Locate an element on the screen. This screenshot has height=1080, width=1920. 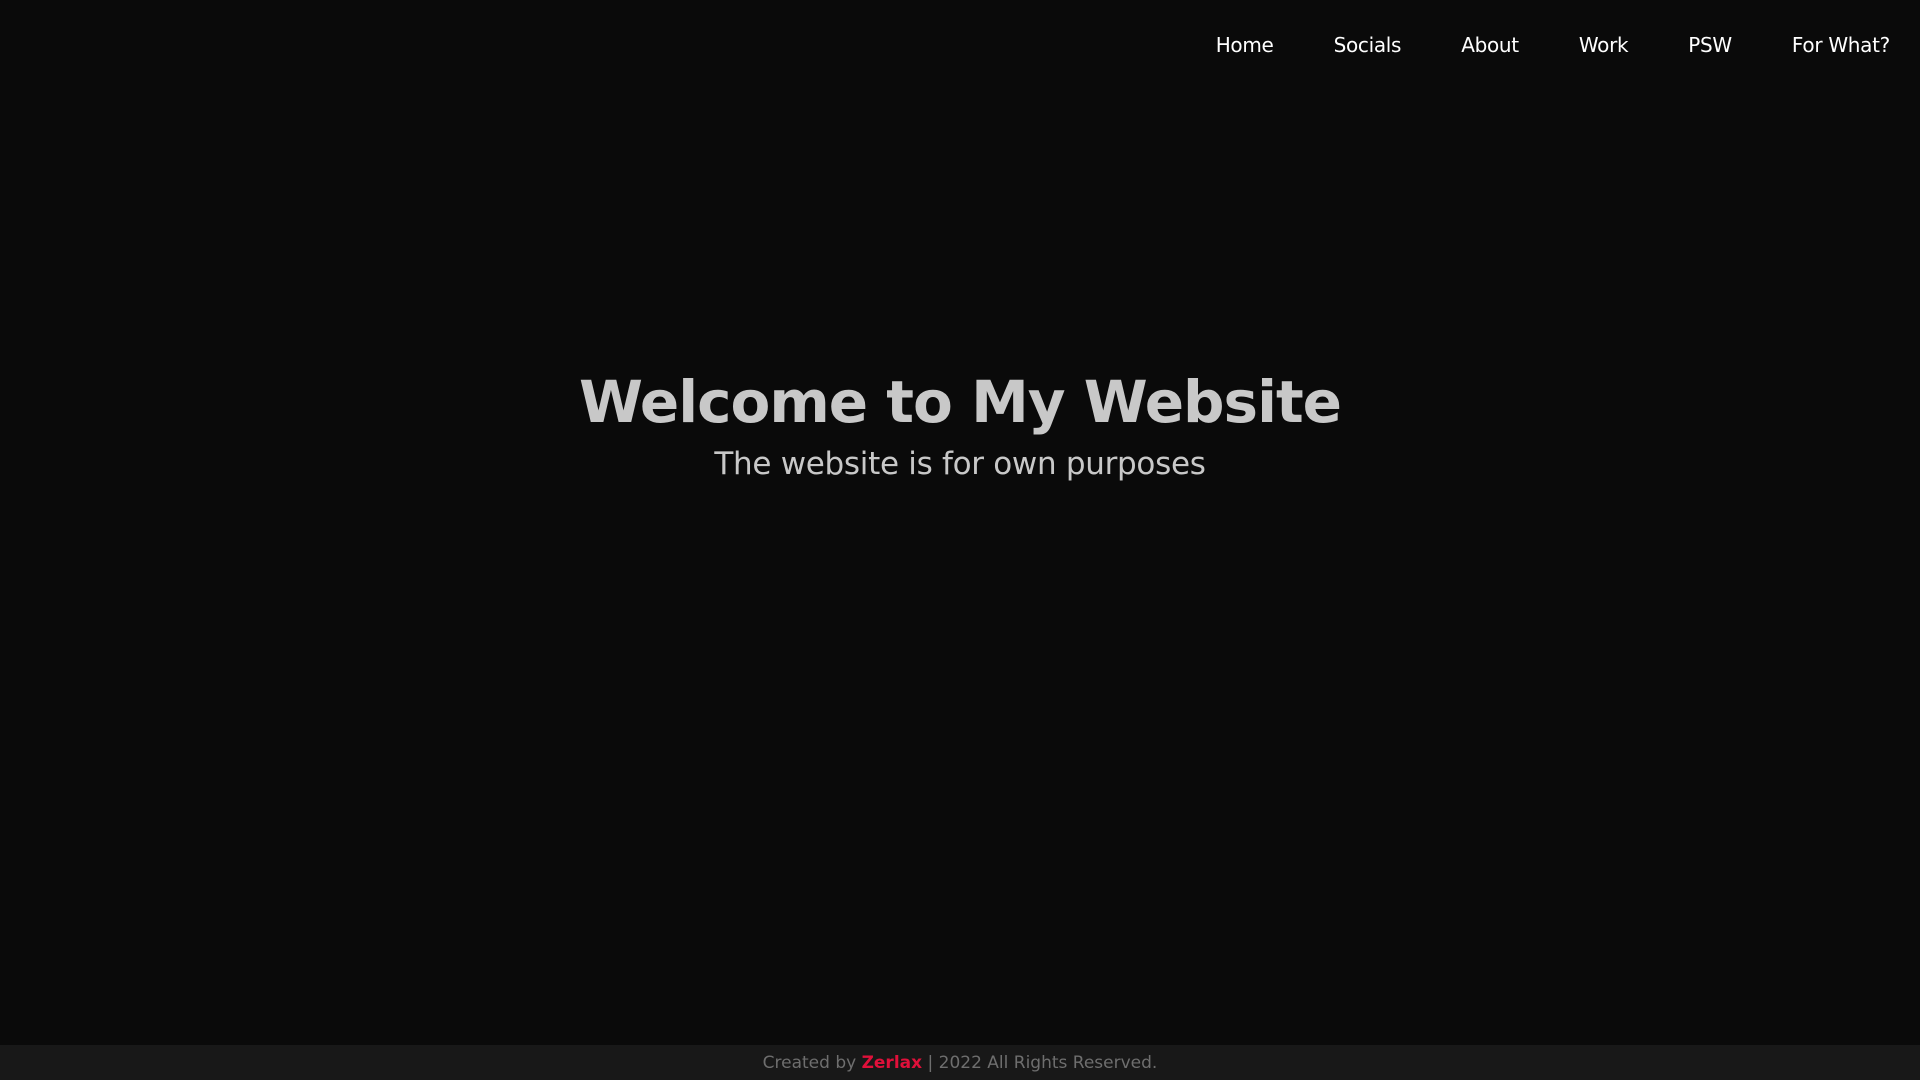
footer-prefix: Created by is located at coordinates (812, 1062).